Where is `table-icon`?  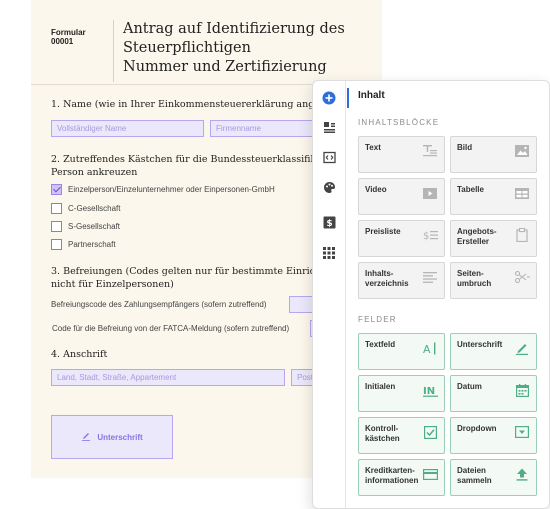
table-icon is located at coordinates (522, 193).